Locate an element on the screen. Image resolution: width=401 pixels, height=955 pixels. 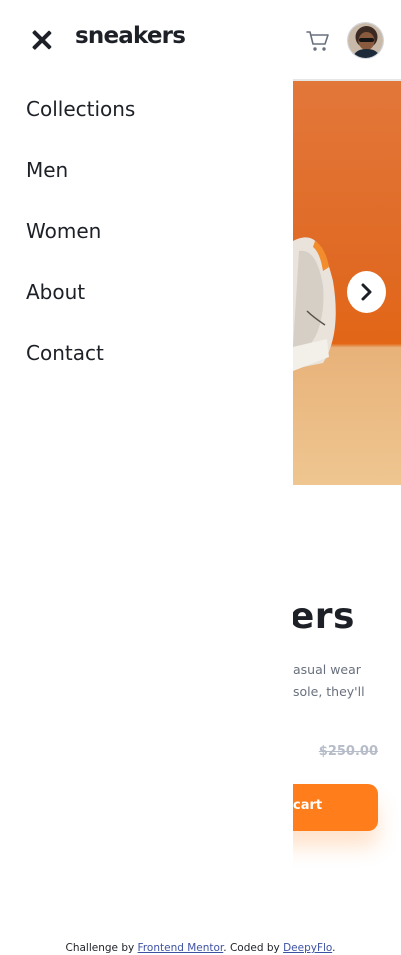
original-price: $250.00 is located at coordinates (348, 751).